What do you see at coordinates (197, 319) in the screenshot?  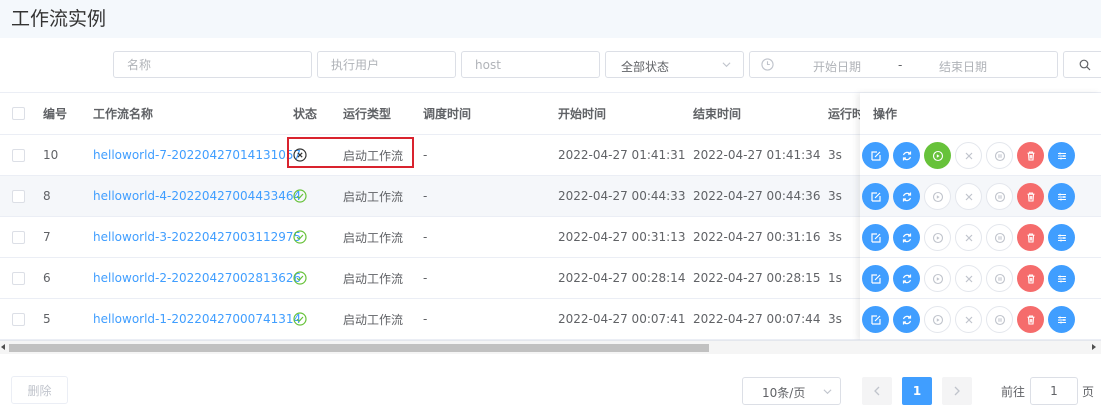 I see `workflow-name-link: helloworld-1-20220427000741314` at bounding box center [197, 319].